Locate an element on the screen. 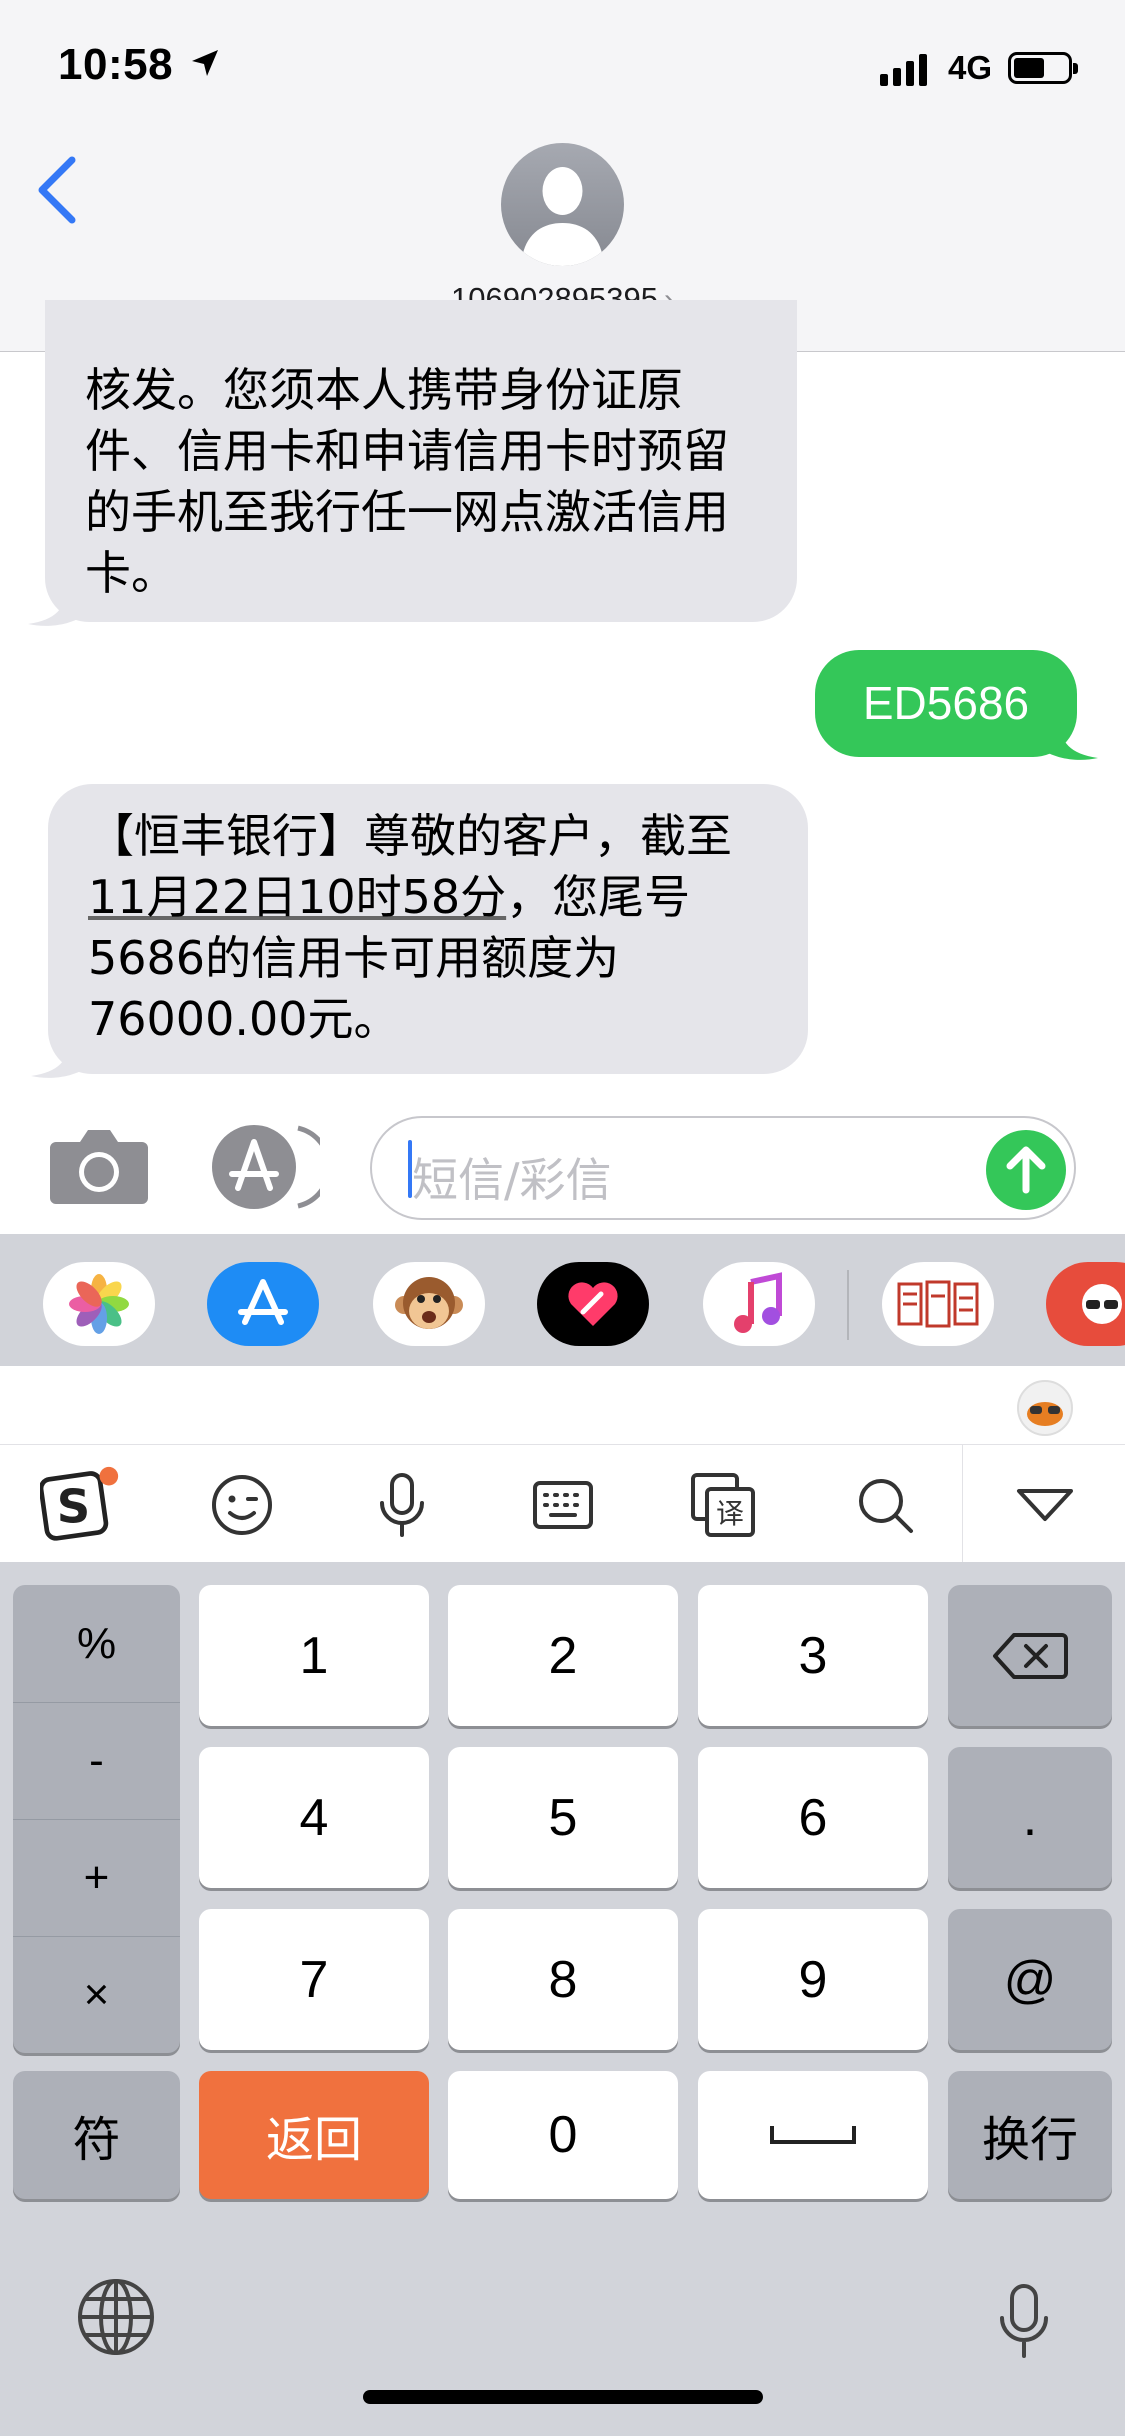 The width and height of the screenshot is (1125, 2436). key-0: 0 is located at coordinates (563, 2135).